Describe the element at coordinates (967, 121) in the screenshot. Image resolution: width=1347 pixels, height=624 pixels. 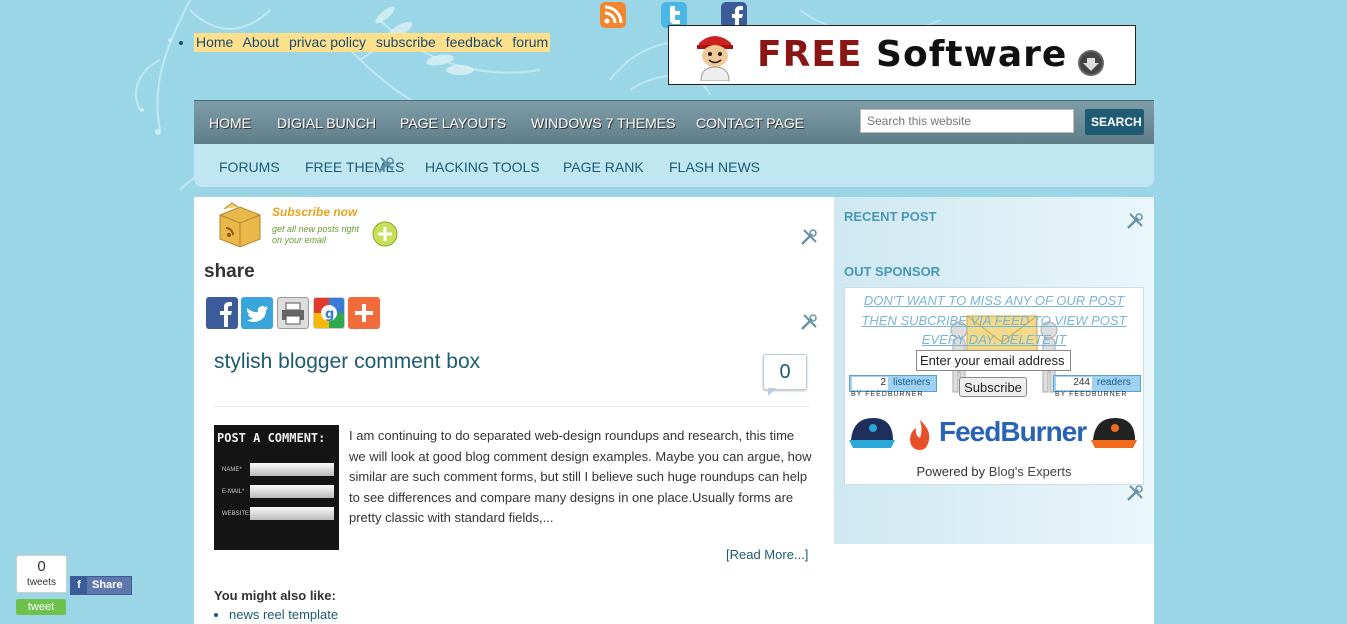
I see `search-input` at that location.